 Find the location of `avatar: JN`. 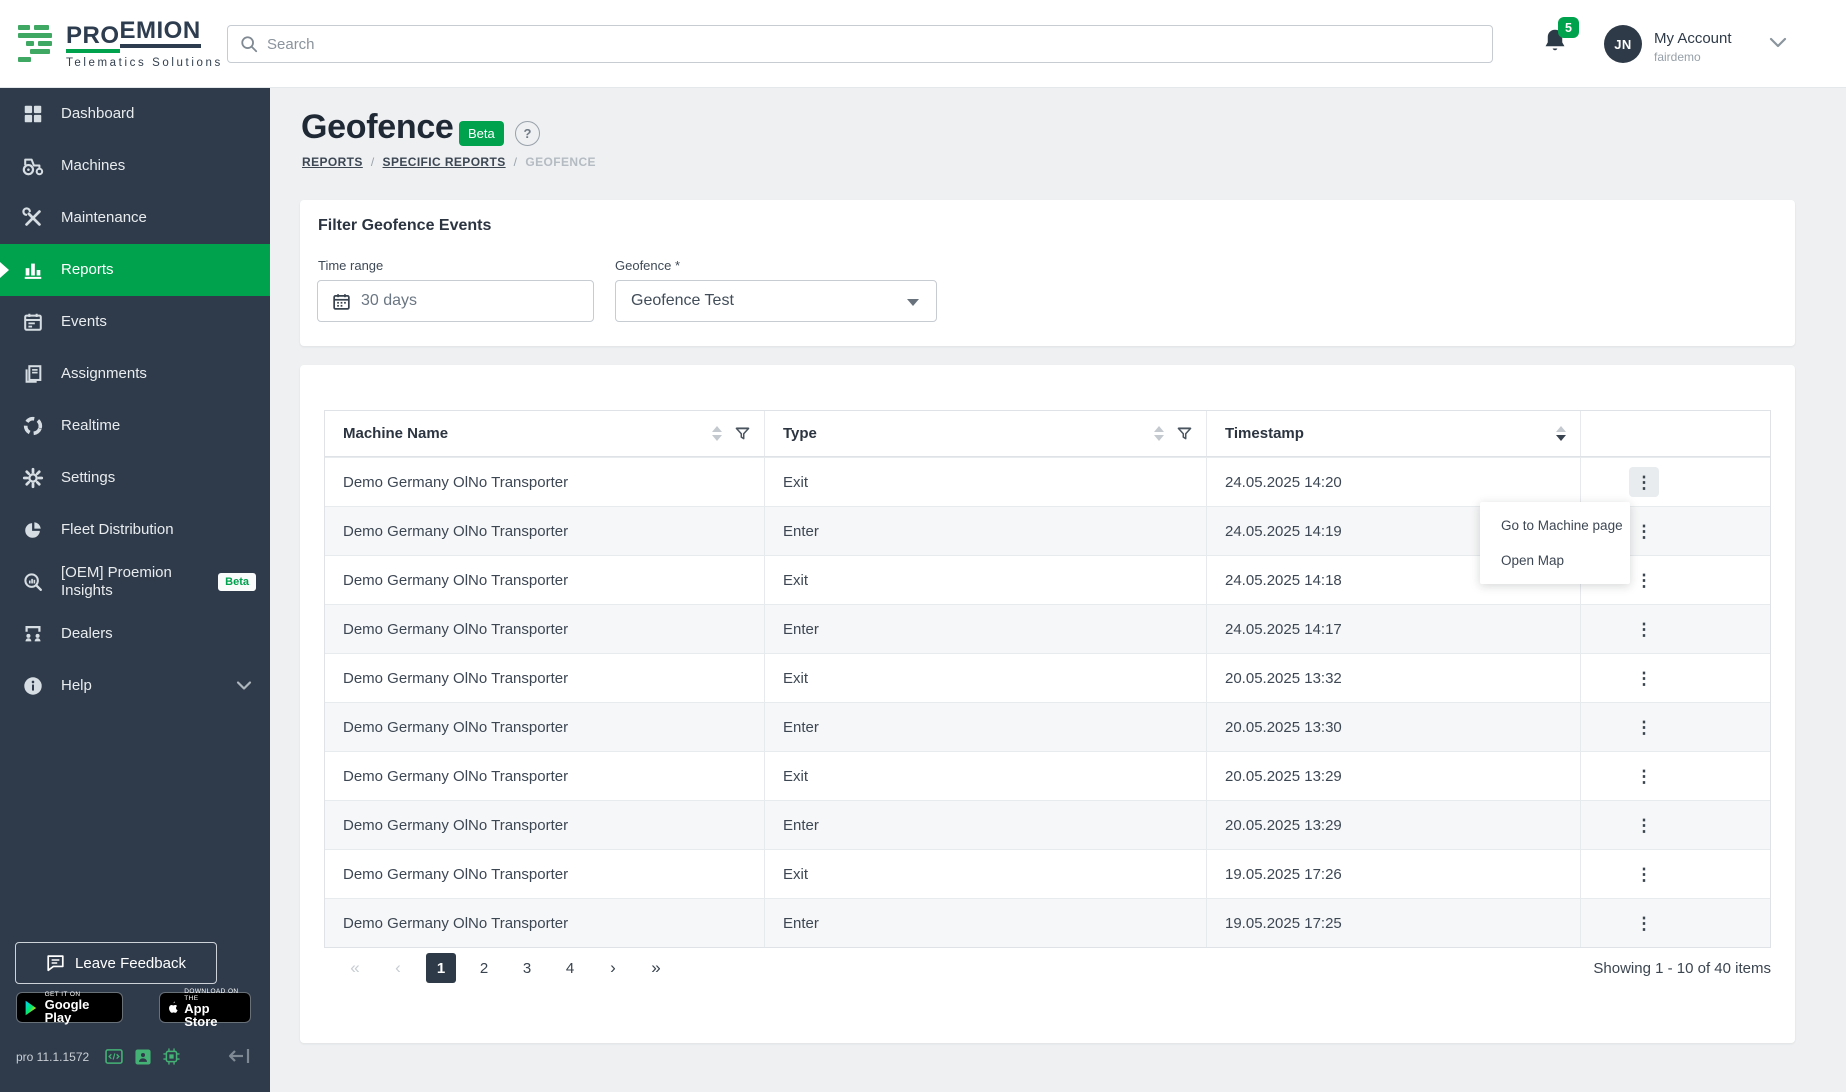

avatar: JN is located at coordinates (1623, 44).